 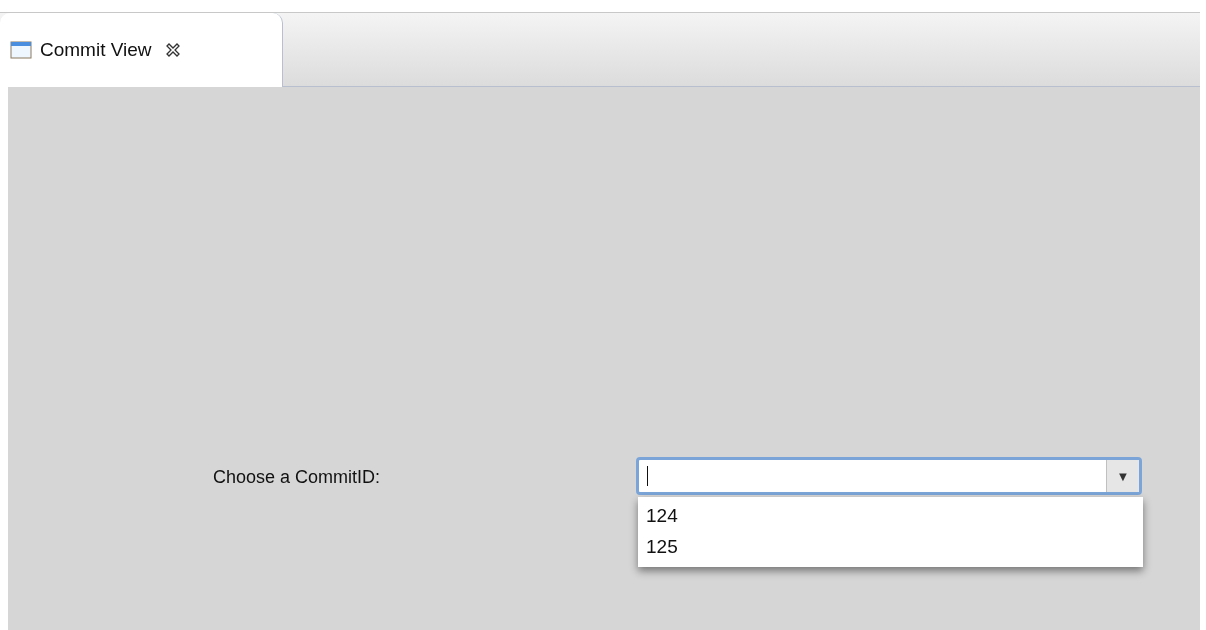 What do you see at coordinates (297, 477) in the screenshot?
I see `field-label: Choose a CommitID:` at bounding box center [297, 477].